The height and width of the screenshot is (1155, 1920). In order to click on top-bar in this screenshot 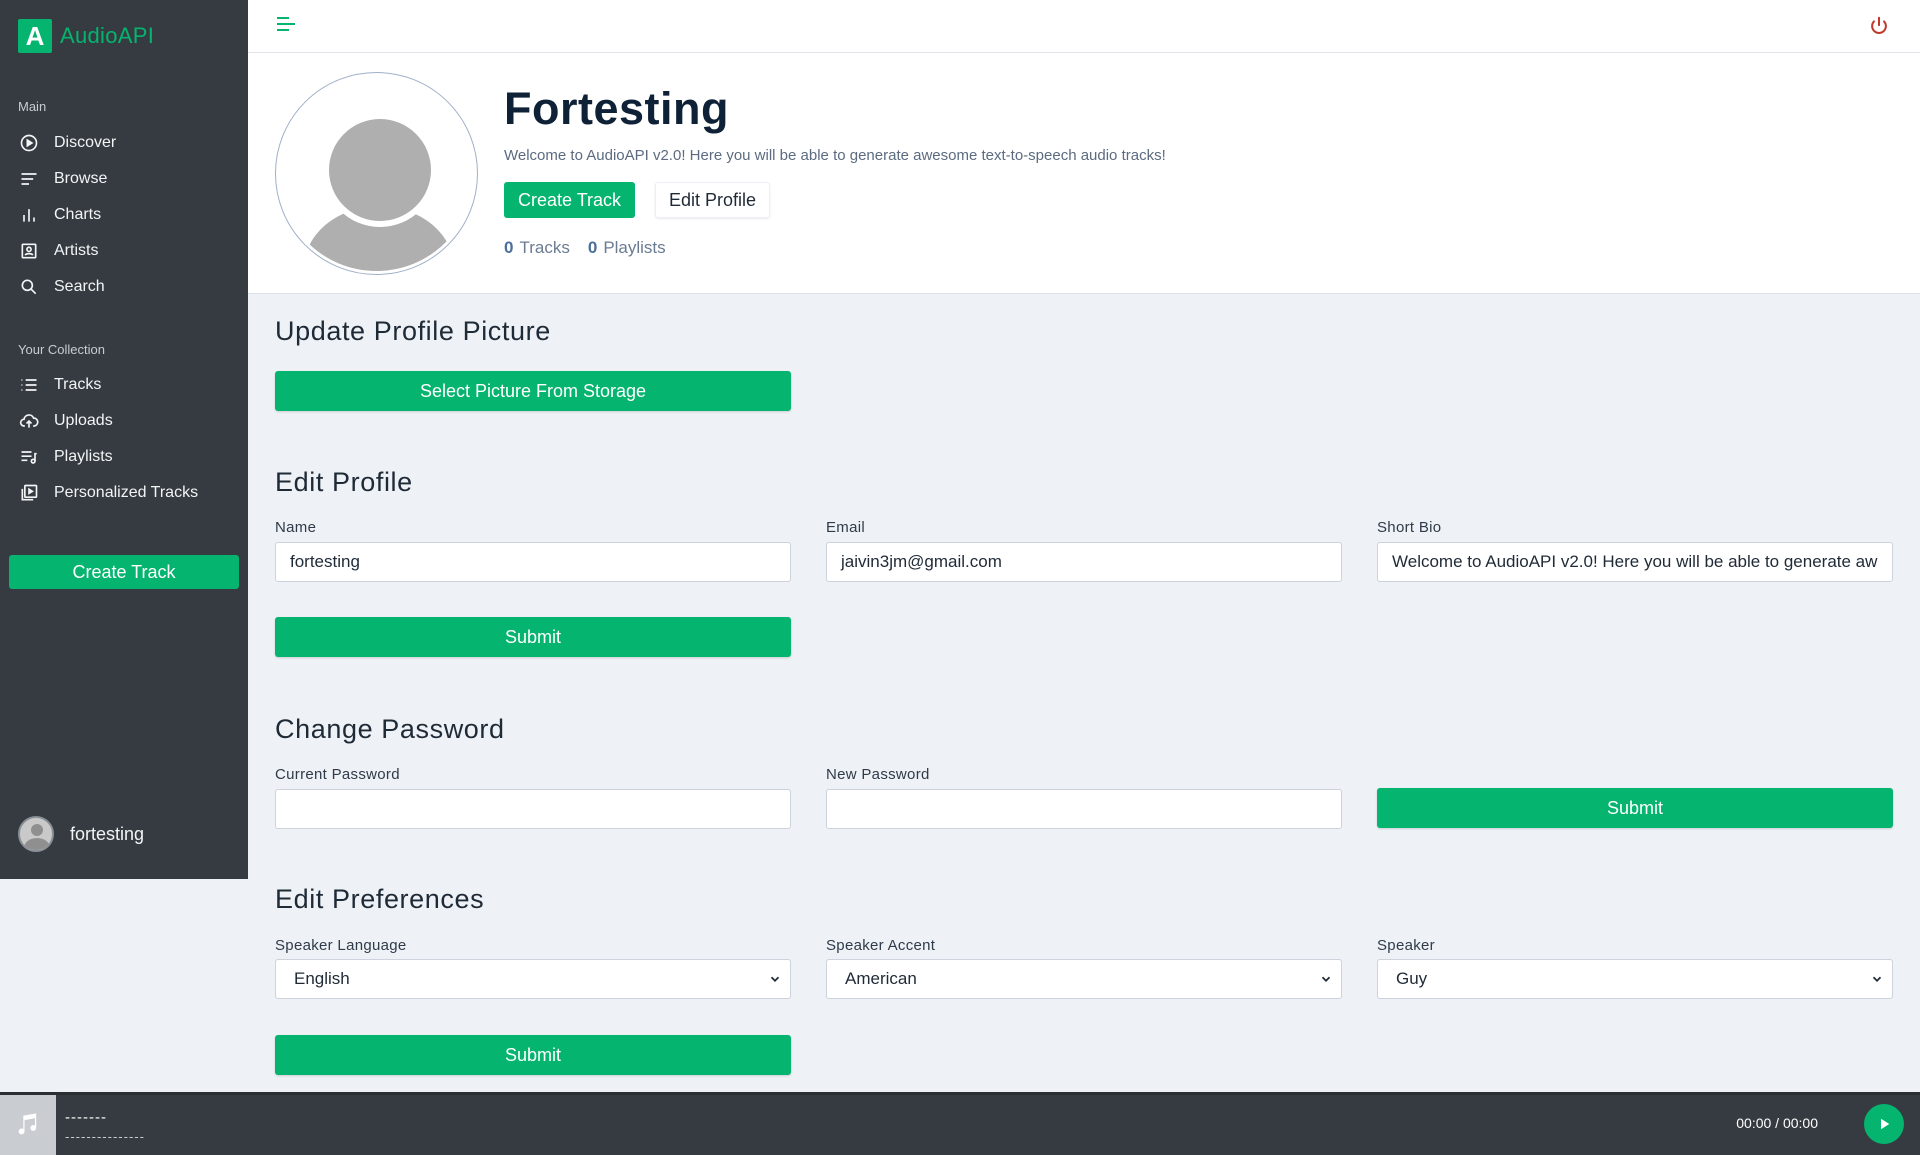, I will do `click(1084, 26)`.